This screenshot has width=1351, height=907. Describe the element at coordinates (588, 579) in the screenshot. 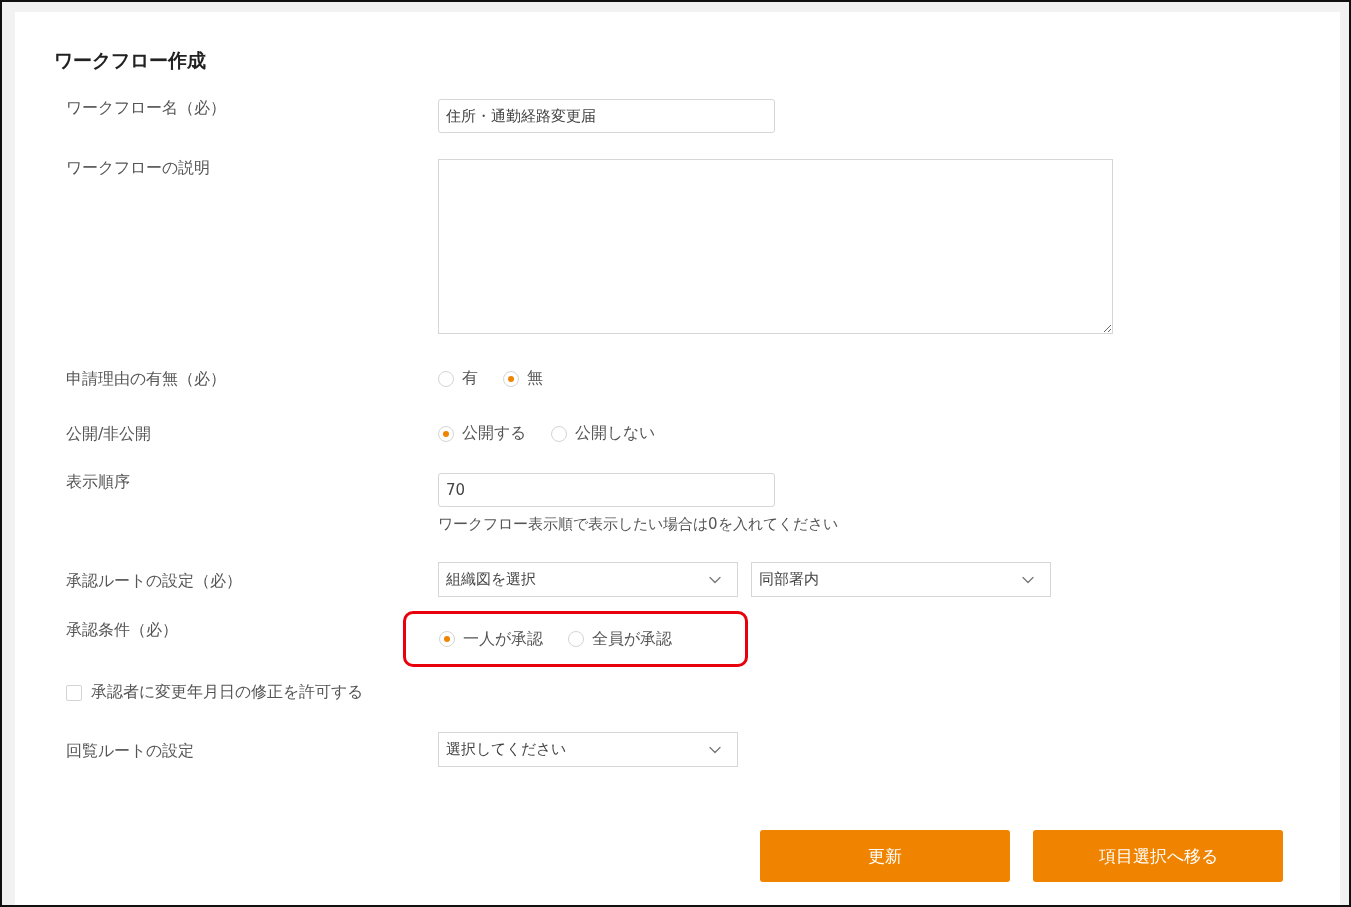

I see `dropdown-select: 組織図を選択` at that location.